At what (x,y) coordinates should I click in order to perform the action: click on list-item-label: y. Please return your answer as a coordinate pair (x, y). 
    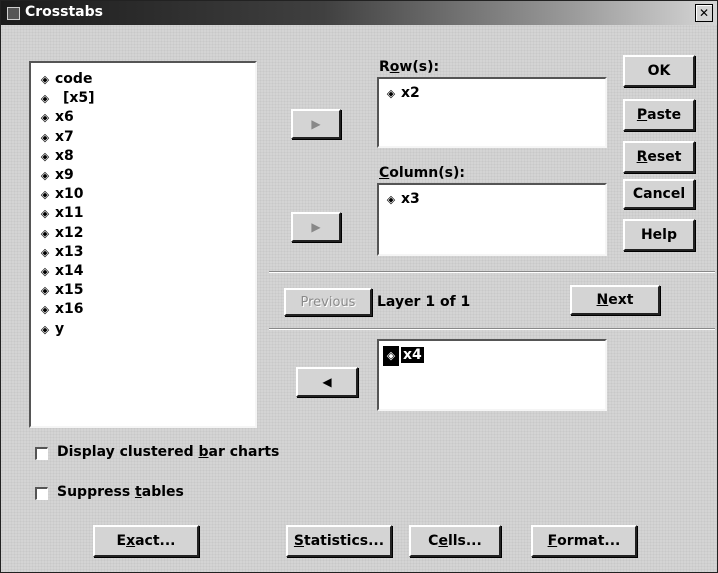
    Looking at the image, I should click on (60, 328).